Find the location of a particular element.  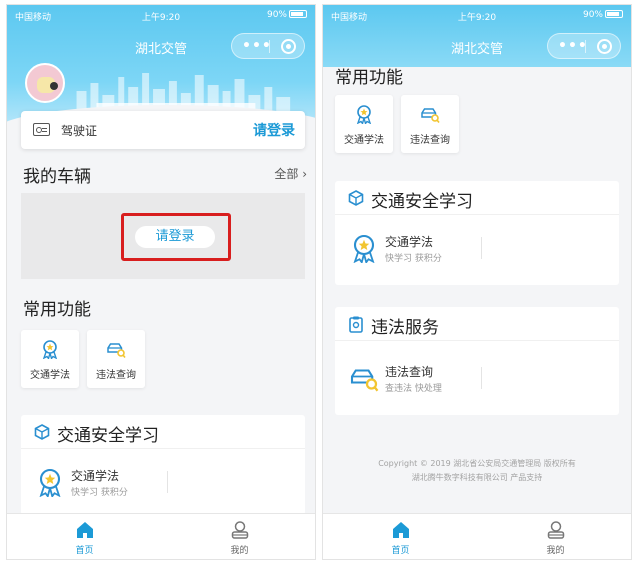

driver-license-label: 驾驶证 is located at coordinates (79, 131).